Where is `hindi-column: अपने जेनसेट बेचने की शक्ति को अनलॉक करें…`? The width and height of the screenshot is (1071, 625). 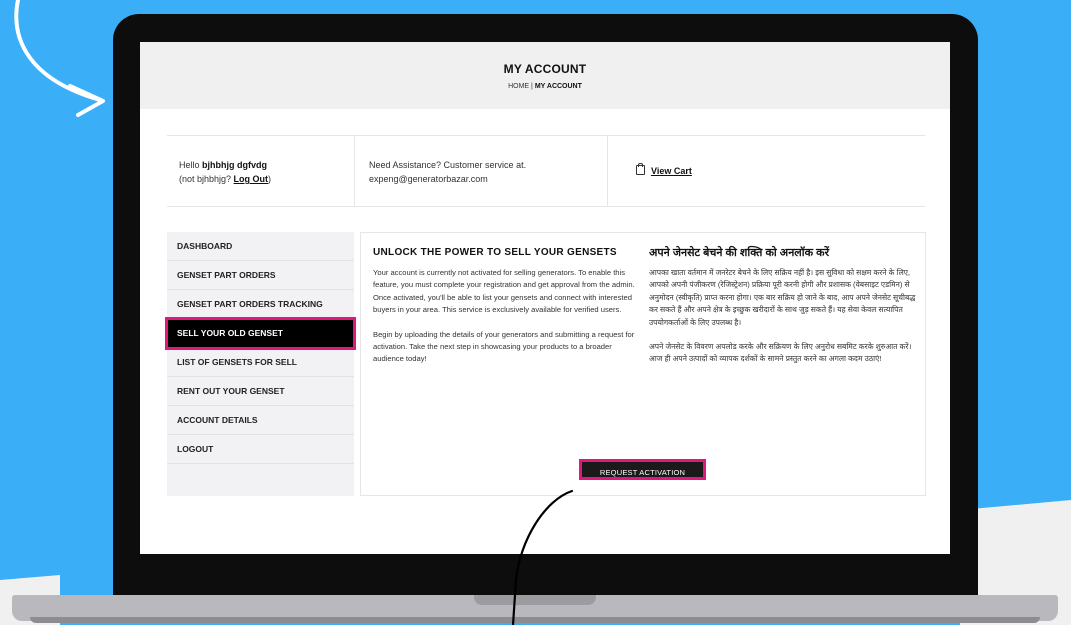
hindi-column: अपने जेनसेट बेचने की शक्ति को अनलॉक करें… is located at coordinates (784, 311).